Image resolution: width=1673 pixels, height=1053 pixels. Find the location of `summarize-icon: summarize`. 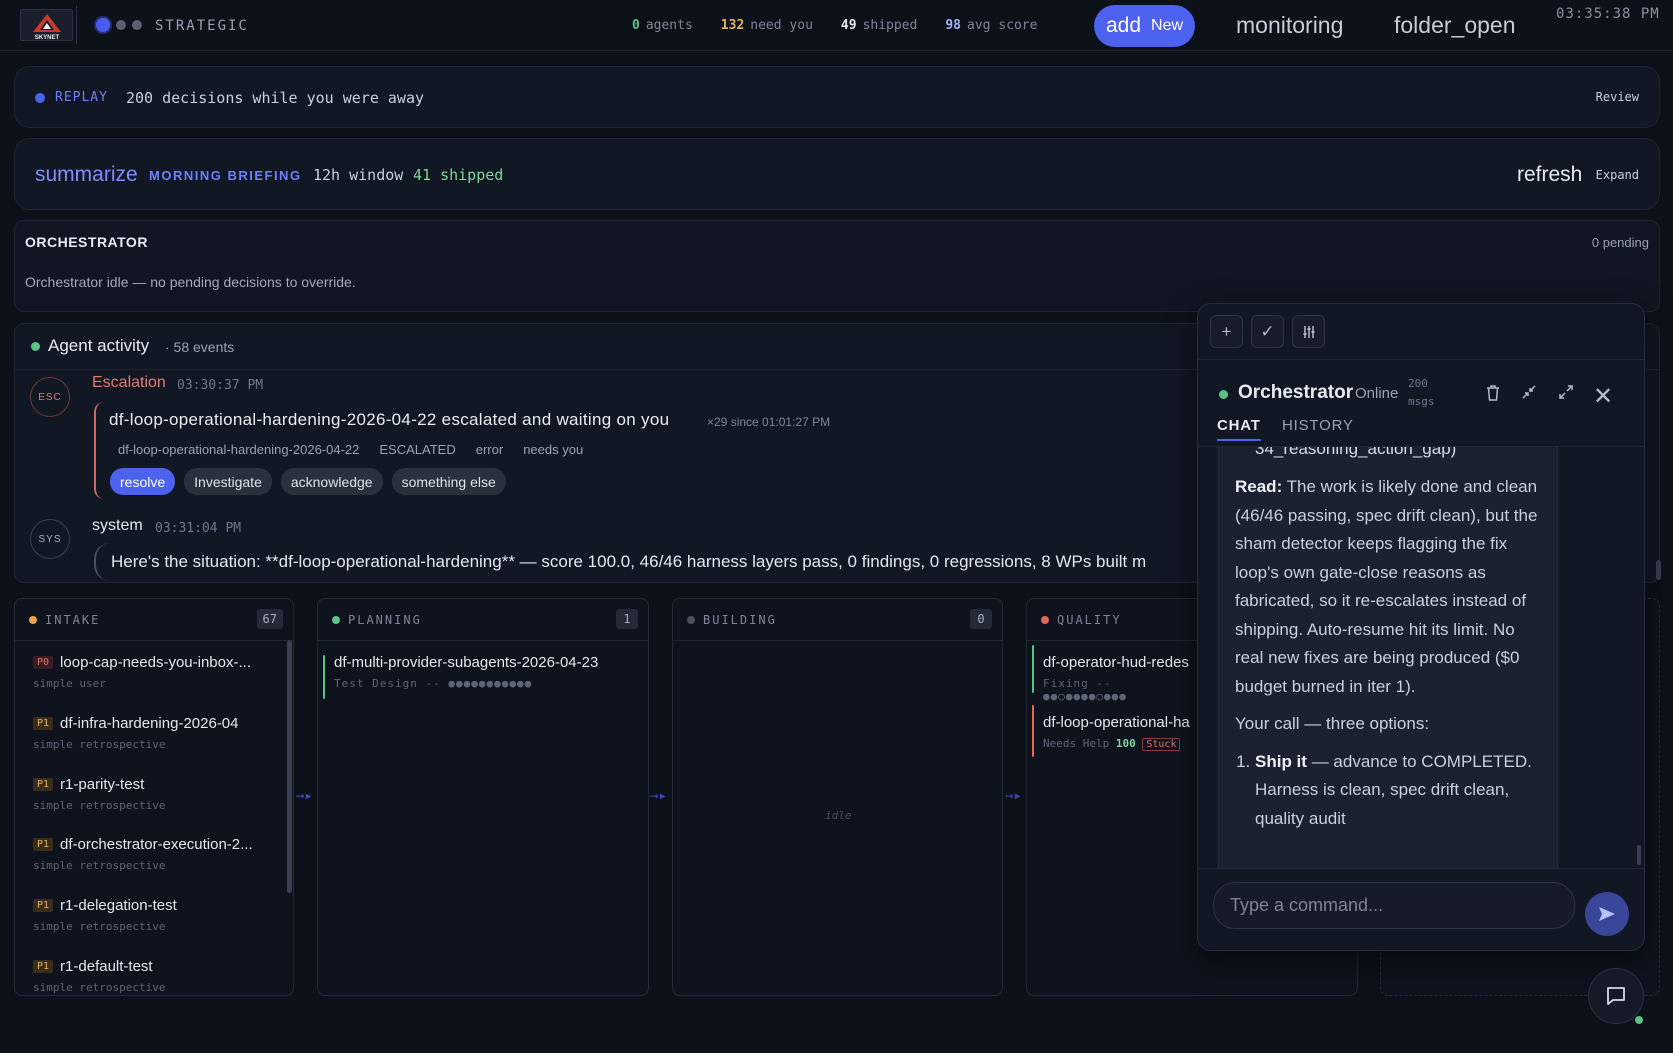

summarize-icon: summarize is located at coordinates (86, 174).